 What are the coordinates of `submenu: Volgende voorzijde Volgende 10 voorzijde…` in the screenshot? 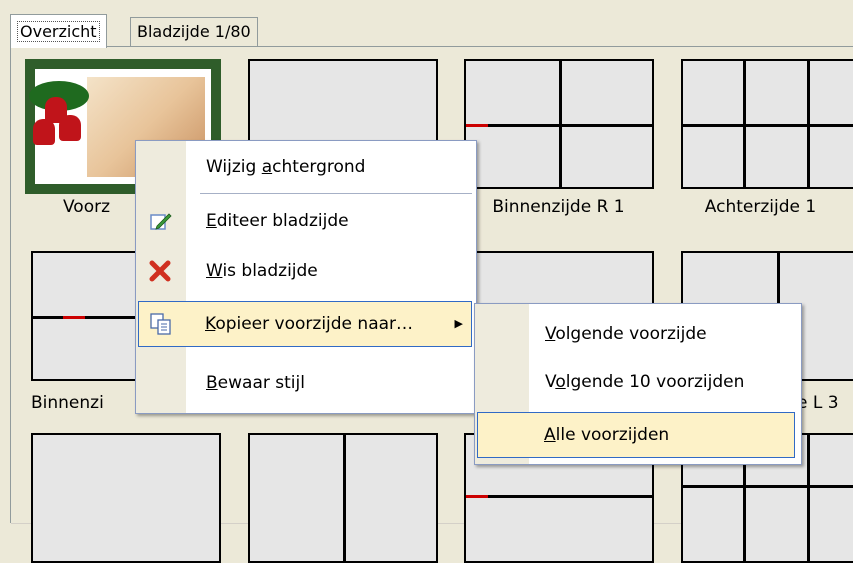 It's located at (638, 384).